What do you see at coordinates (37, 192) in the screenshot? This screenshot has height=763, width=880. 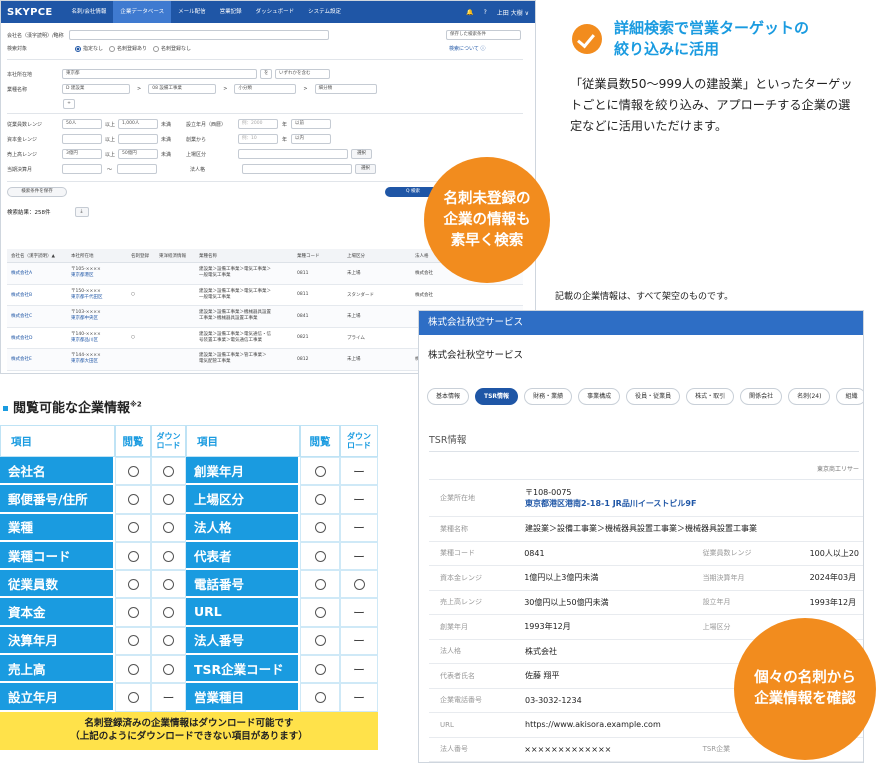 I see `save-condition-button: 検索条件を保存` at bounding box center [37, 192].